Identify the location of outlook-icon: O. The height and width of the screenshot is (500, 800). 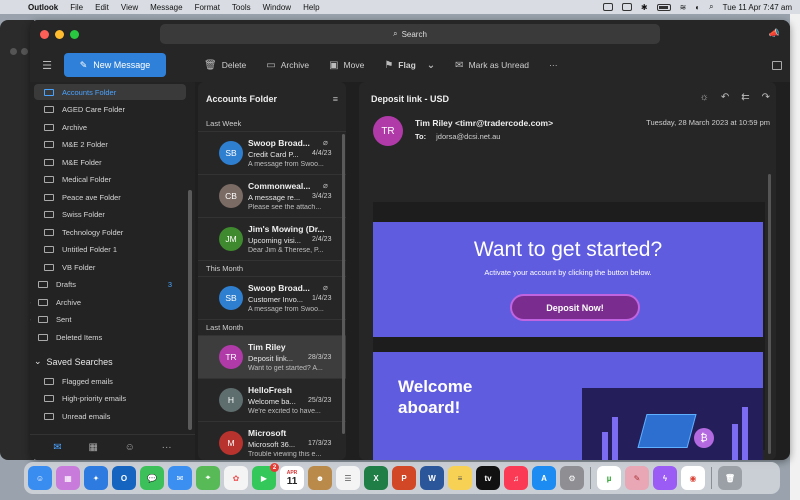
(124, 478).